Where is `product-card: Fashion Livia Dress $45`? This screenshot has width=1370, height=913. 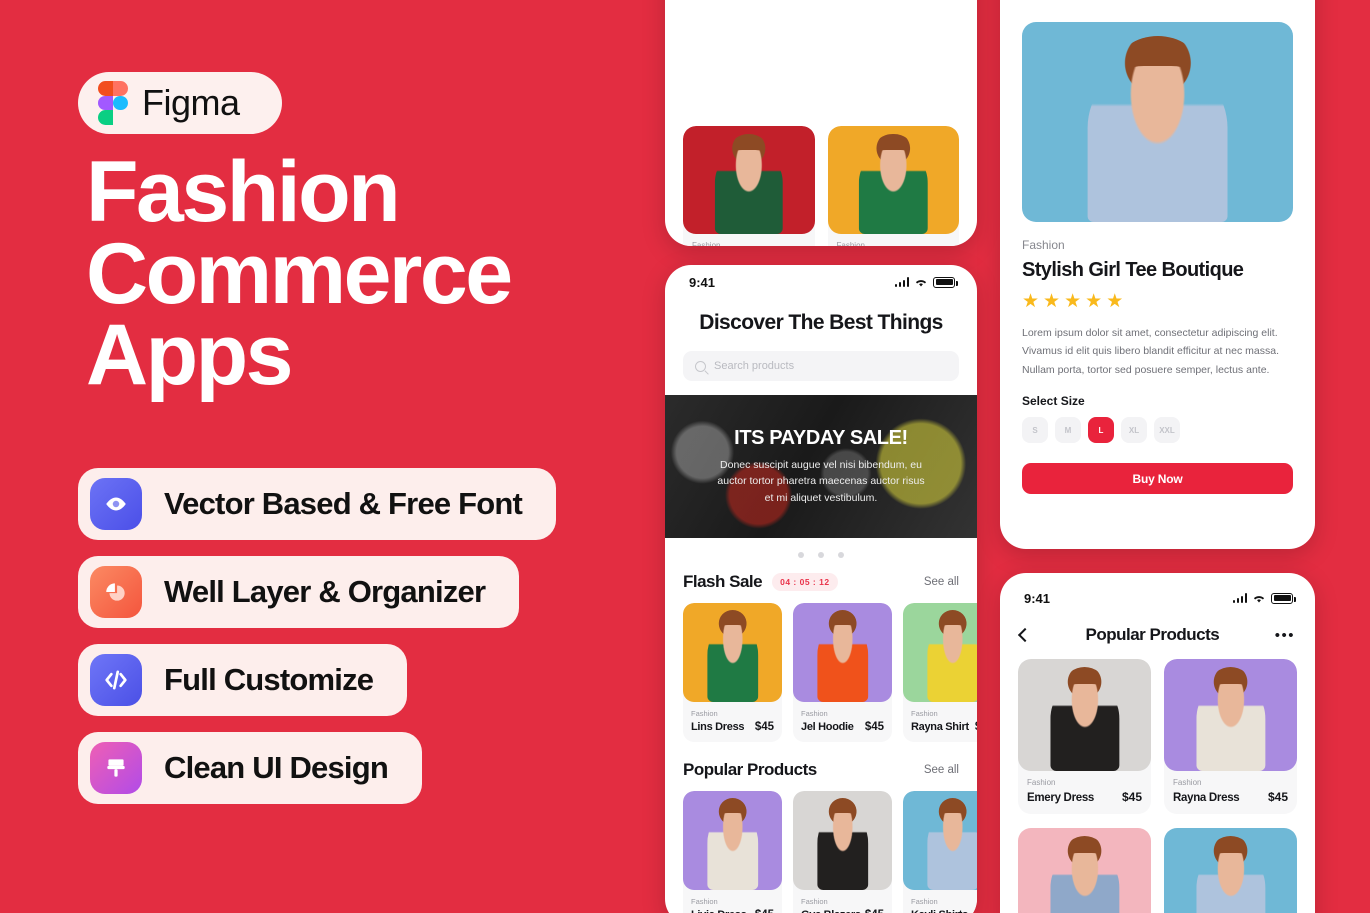
product-card: Fashion Livia Dress $45 is located at coordinates (732, 852).